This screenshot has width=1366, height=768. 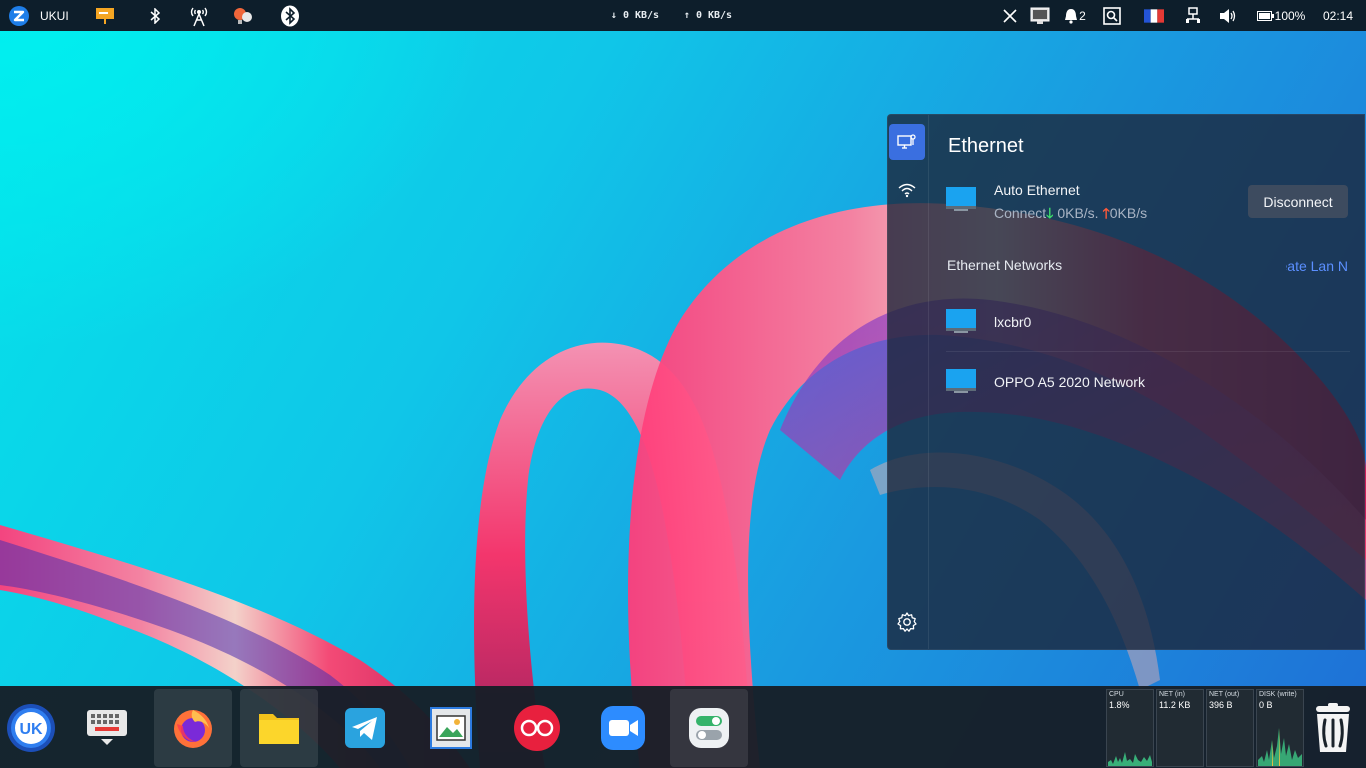 I want to click on monitor-value: 0 B, so click(x=1266, y=705).